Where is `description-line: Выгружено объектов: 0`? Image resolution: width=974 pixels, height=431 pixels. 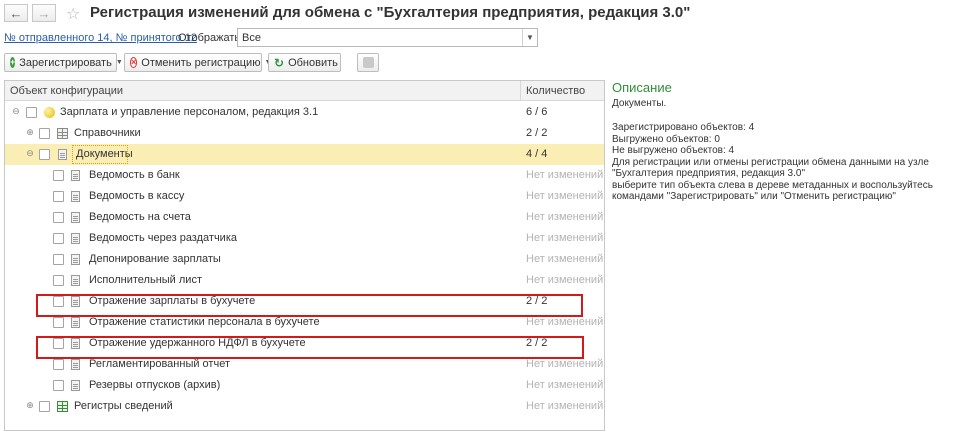 description-line: Выгружено объектов: 0 is located at coordinates (666, 139).